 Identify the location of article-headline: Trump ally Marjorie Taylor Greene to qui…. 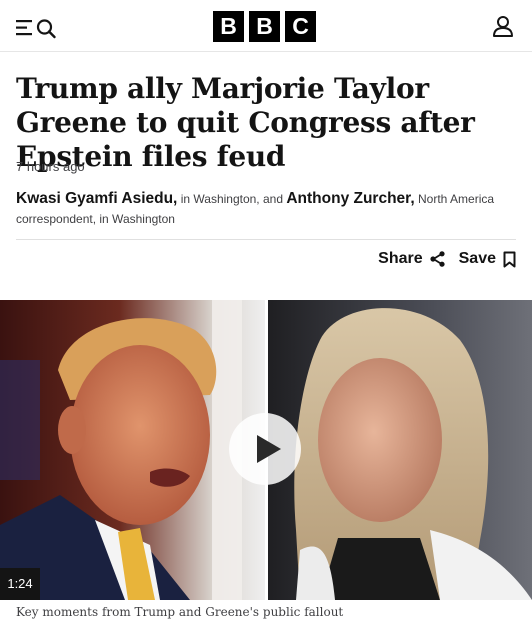
(245, 122).